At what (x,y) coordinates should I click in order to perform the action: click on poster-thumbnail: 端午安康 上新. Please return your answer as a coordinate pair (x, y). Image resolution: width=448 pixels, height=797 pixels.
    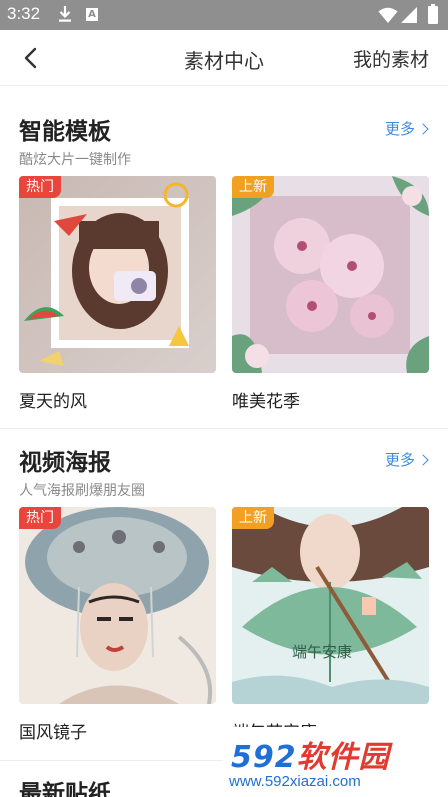
    Looking at the image, I should click on (330, 605).